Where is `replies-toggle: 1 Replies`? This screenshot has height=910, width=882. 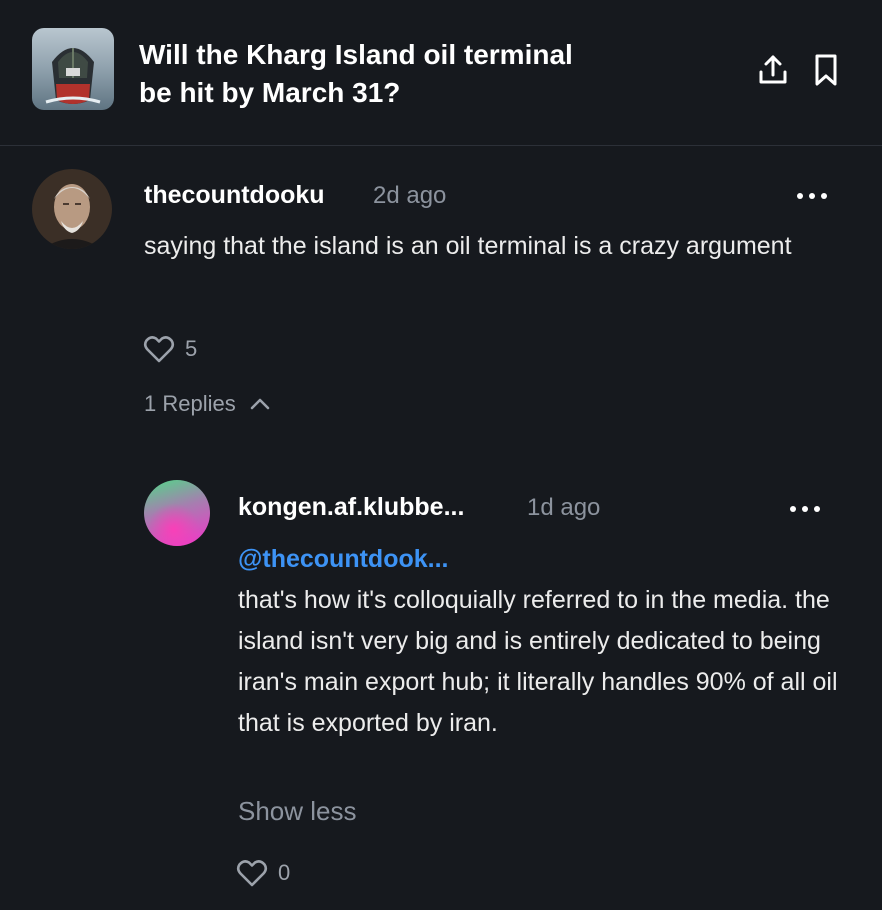
replies-toggle: 1 Replies is located at coordinates (208, 404).